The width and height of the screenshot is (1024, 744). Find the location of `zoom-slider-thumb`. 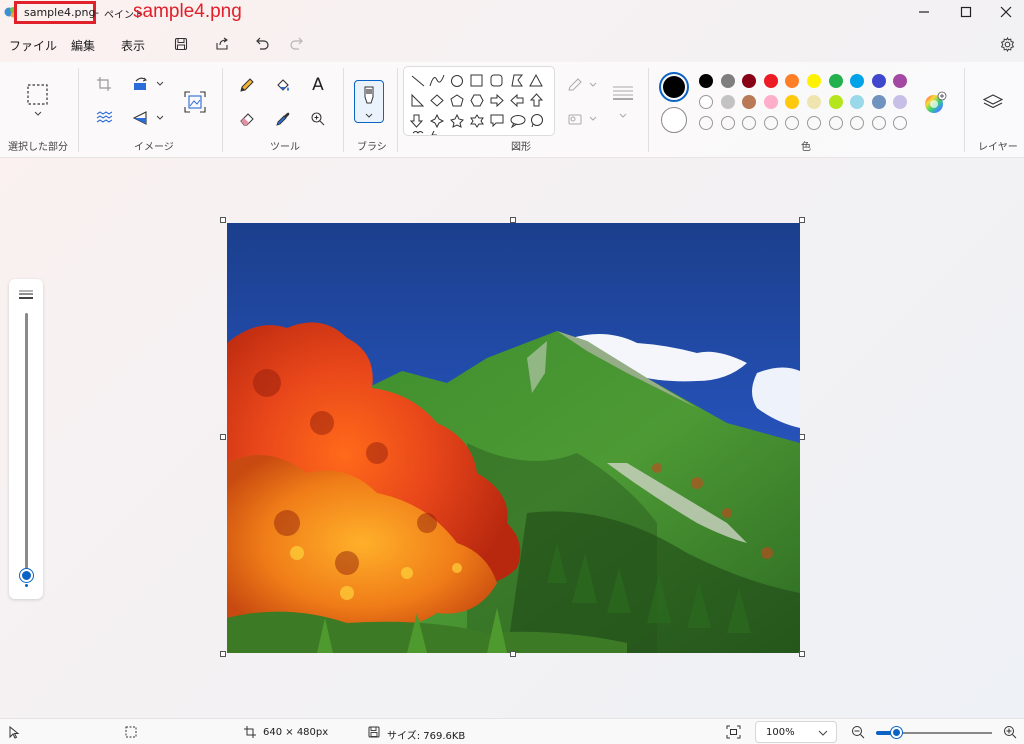

zoom-slider-thumb is located at coordinates (896, 732).